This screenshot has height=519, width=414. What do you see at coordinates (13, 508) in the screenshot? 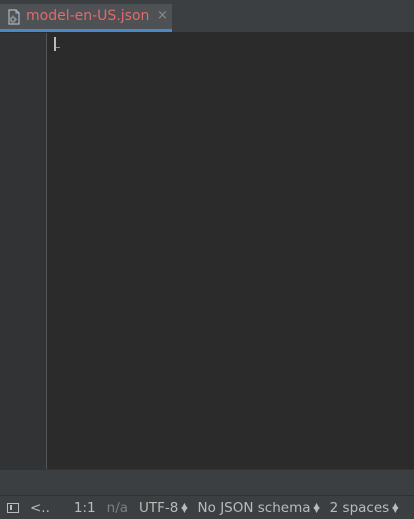
I see `toggle-tool-windows-icon` at bounding box center [13, 508].